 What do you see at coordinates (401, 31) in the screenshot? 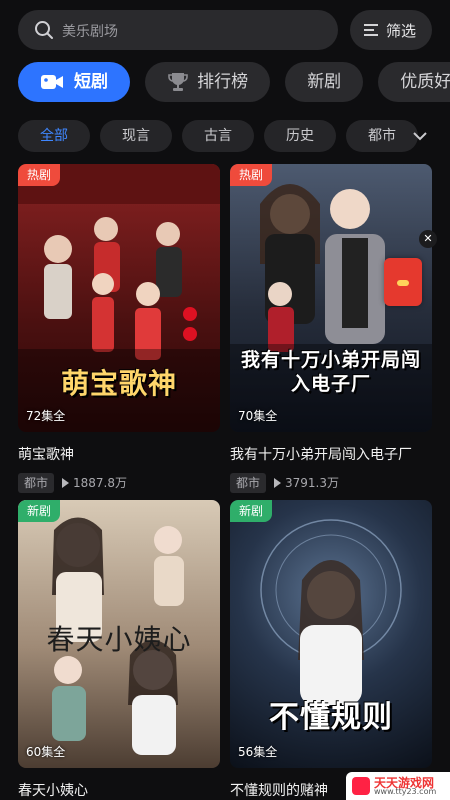
I see `filter-label: 筛选` at bounding box center [401, 31].